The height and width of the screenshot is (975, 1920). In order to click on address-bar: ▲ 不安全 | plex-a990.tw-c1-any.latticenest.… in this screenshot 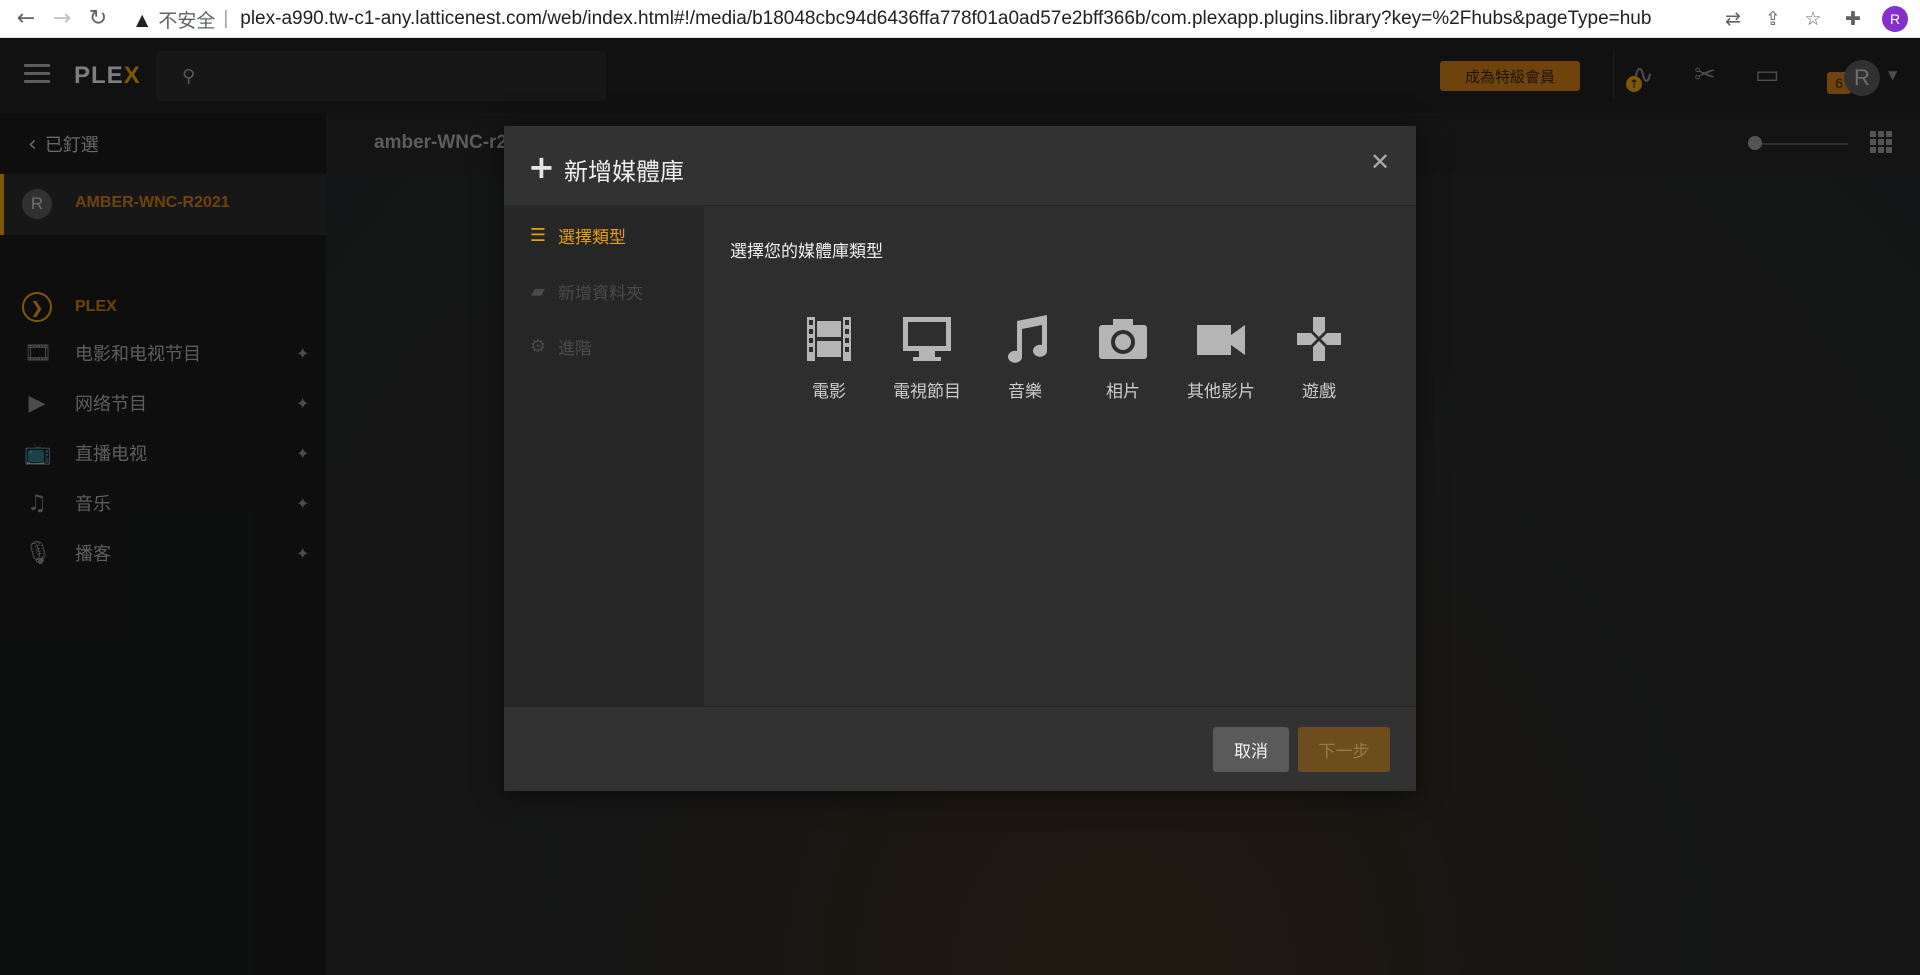, I will do `click(901, 19)`.